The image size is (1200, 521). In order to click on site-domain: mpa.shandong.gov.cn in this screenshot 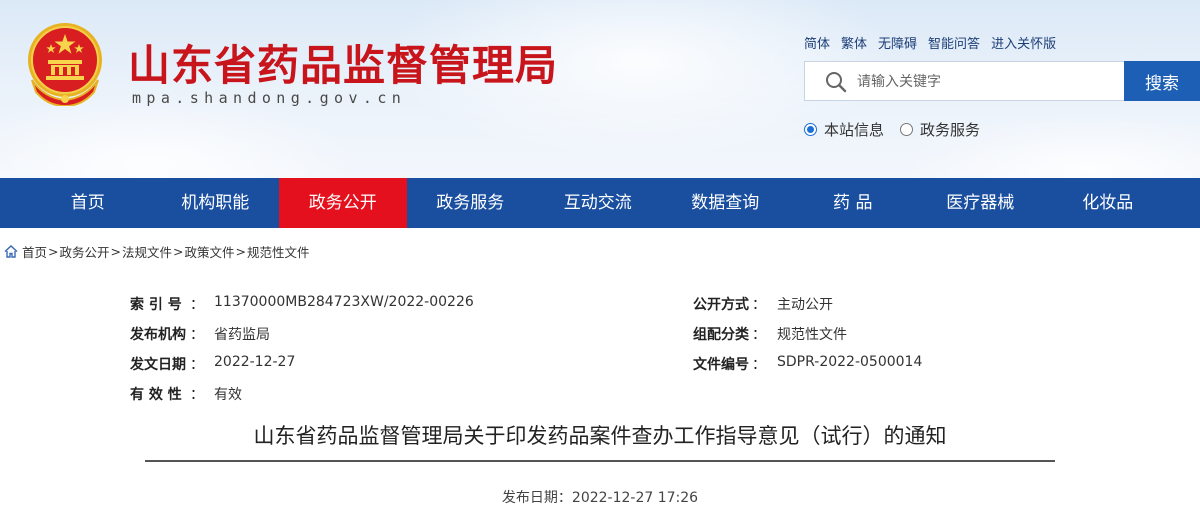, I will do `click(269, 98)`.